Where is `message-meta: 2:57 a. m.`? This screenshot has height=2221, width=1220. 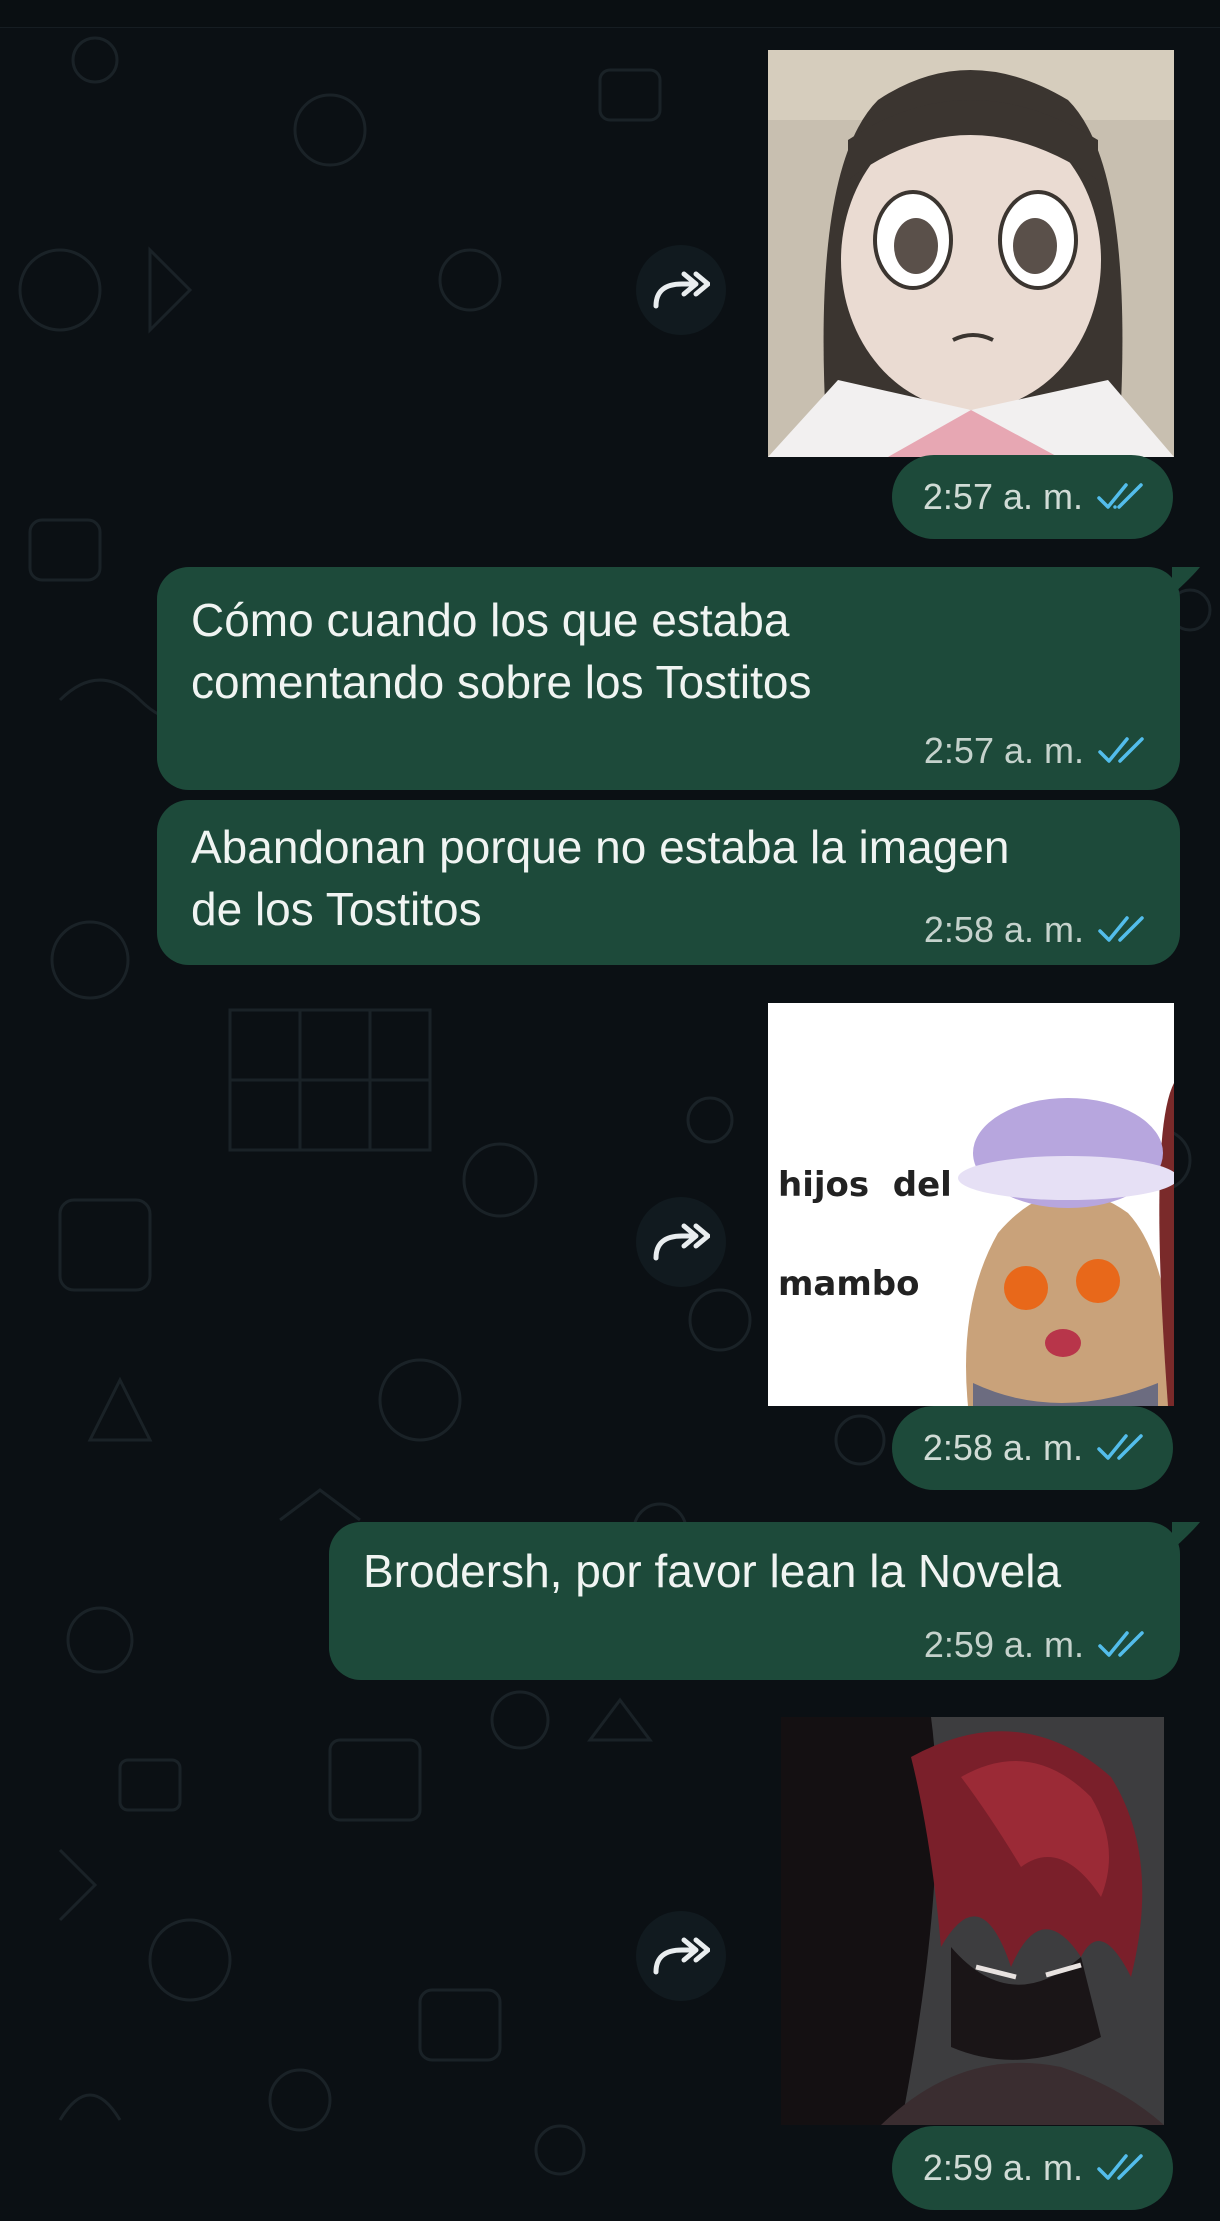 message-meta: 2:57 a. m. is located at coordinates (1037, 751).